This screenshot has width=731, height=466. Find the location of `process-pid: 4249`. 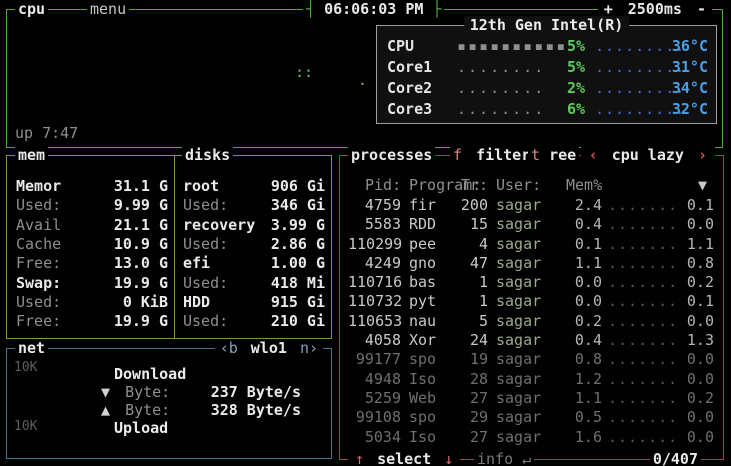

process-pid: 4249 is located at coordinates (382, 262).